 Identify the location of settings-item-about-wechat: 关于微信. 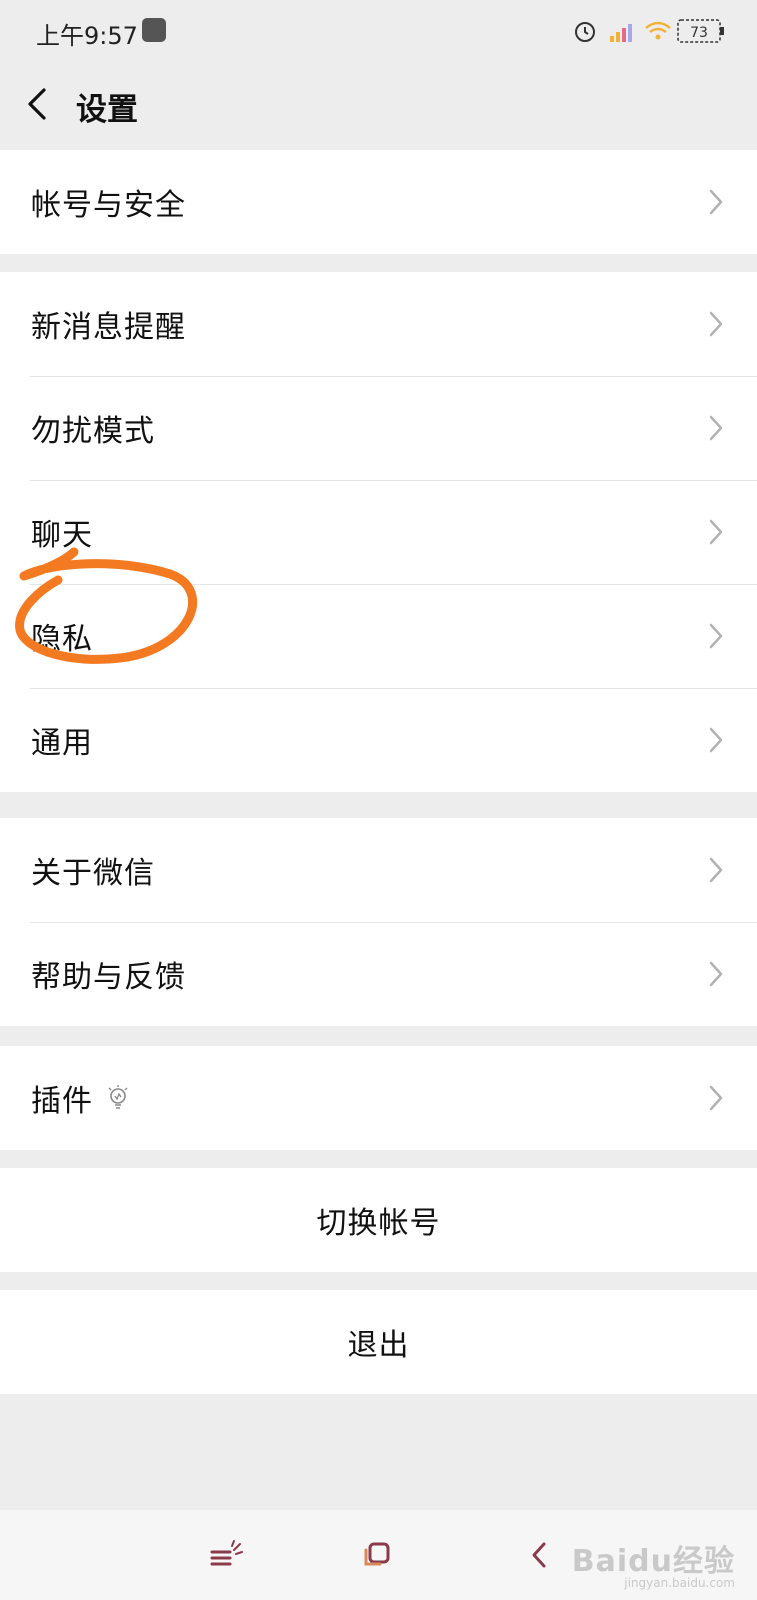
(378, 870).